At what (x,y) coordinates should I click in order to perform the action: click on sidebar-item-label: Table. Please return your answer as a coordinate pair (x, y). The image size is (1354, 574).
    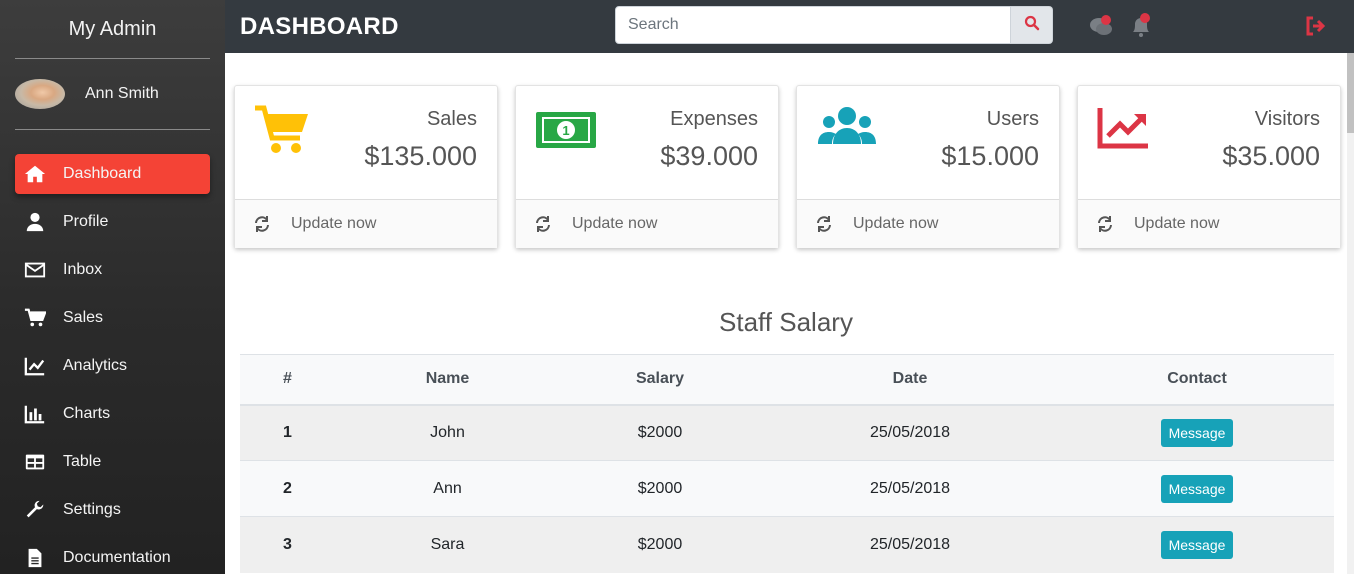
    Looking at the image, I should click on (82, 461).